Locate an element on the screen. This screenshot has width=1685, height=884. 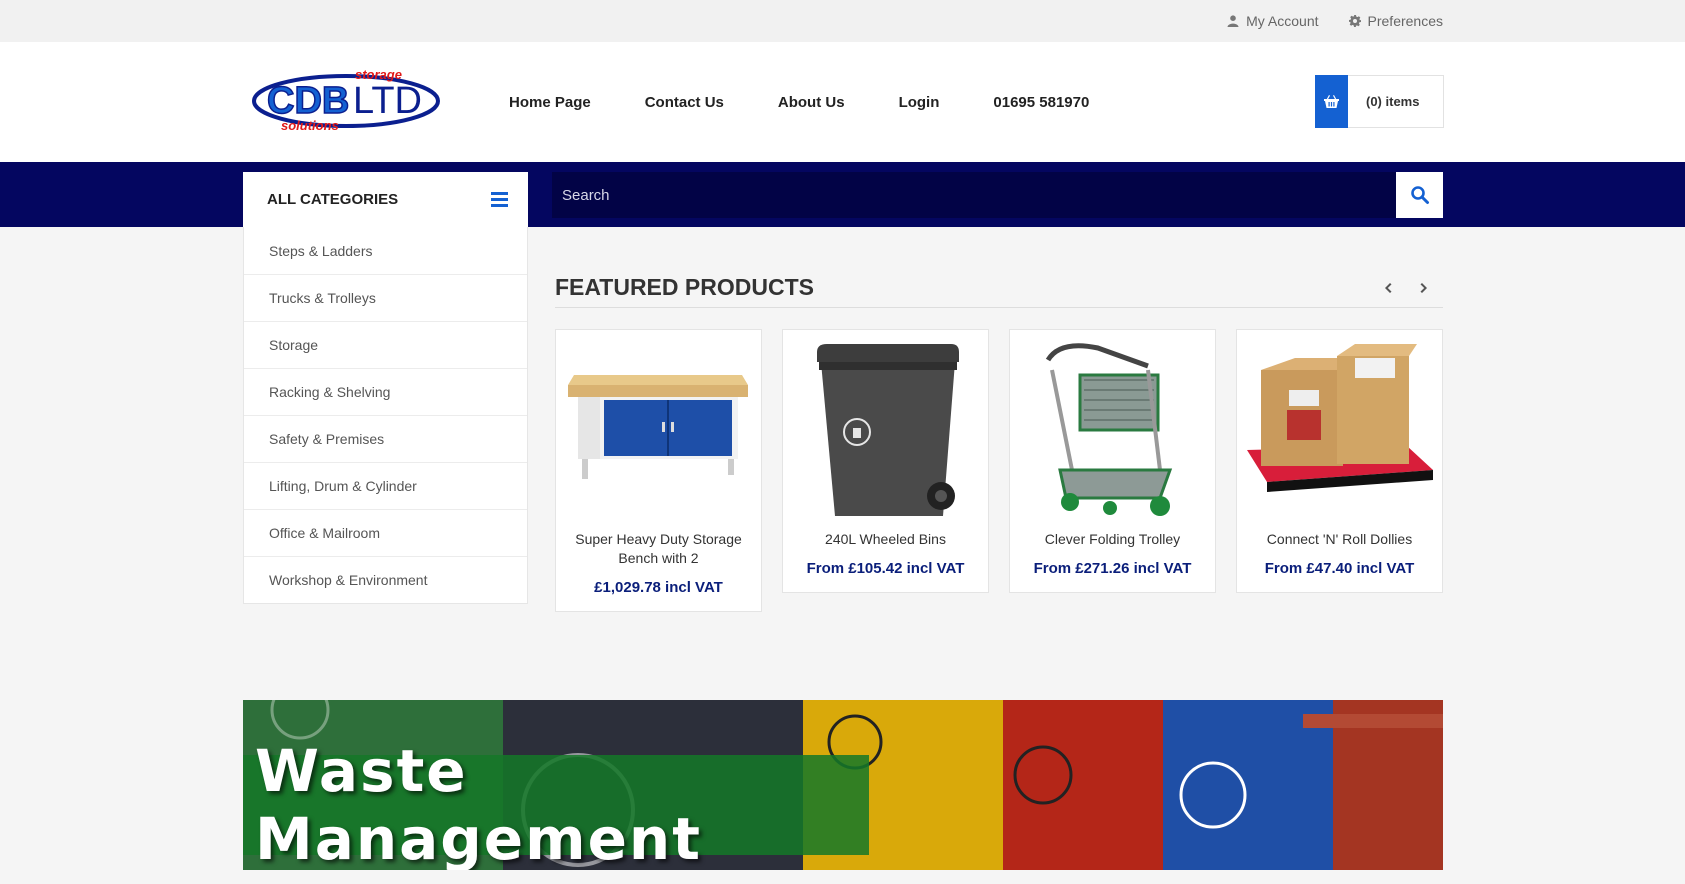
carousel-next-button is located at coordinates (1424, 288).